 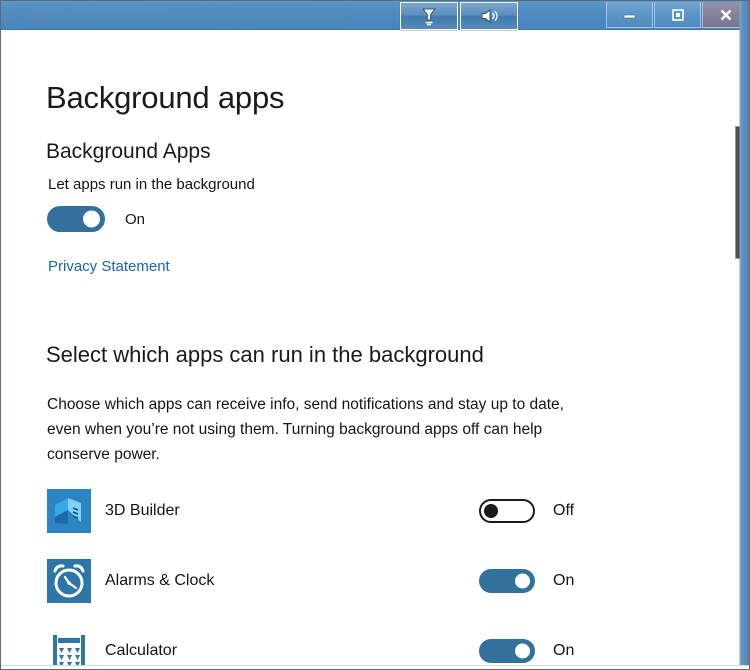 I want to click on page-title: Background apps, so click(x=165, y=97).